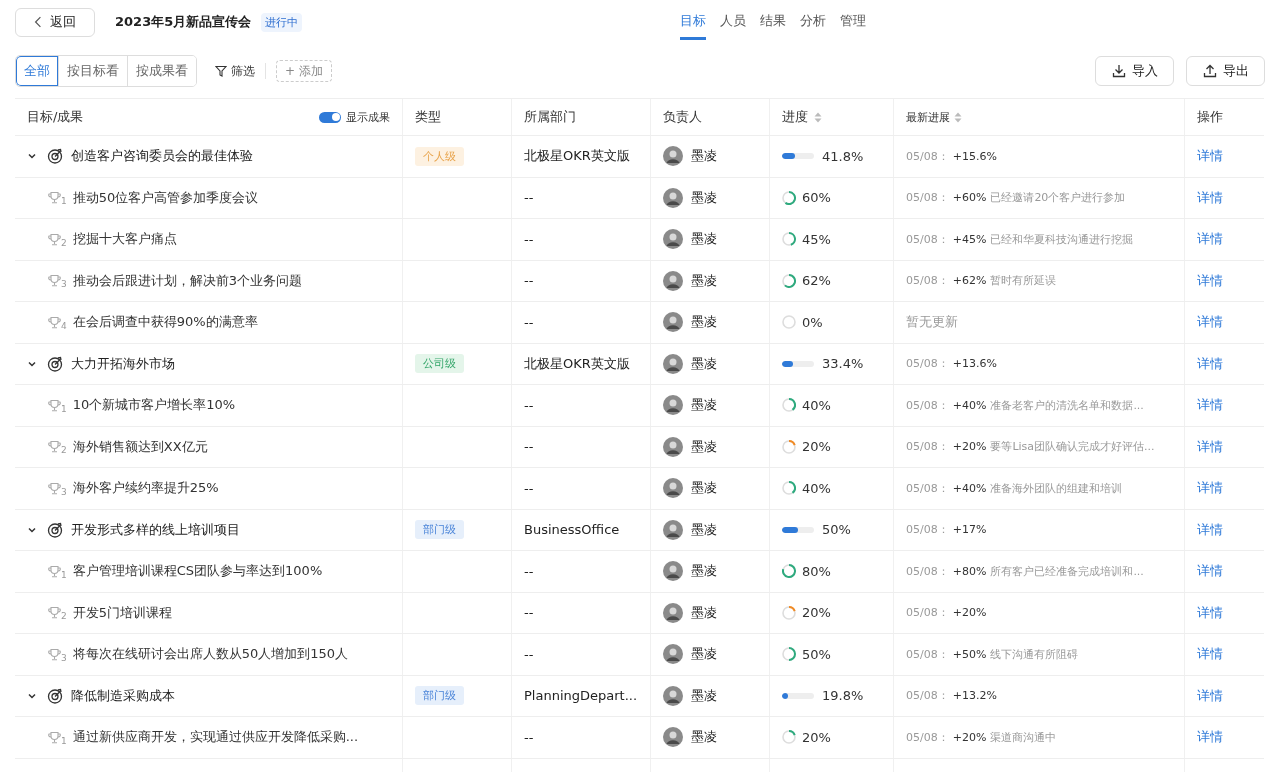  I want to click on tab: 结果, so click(773, 25).